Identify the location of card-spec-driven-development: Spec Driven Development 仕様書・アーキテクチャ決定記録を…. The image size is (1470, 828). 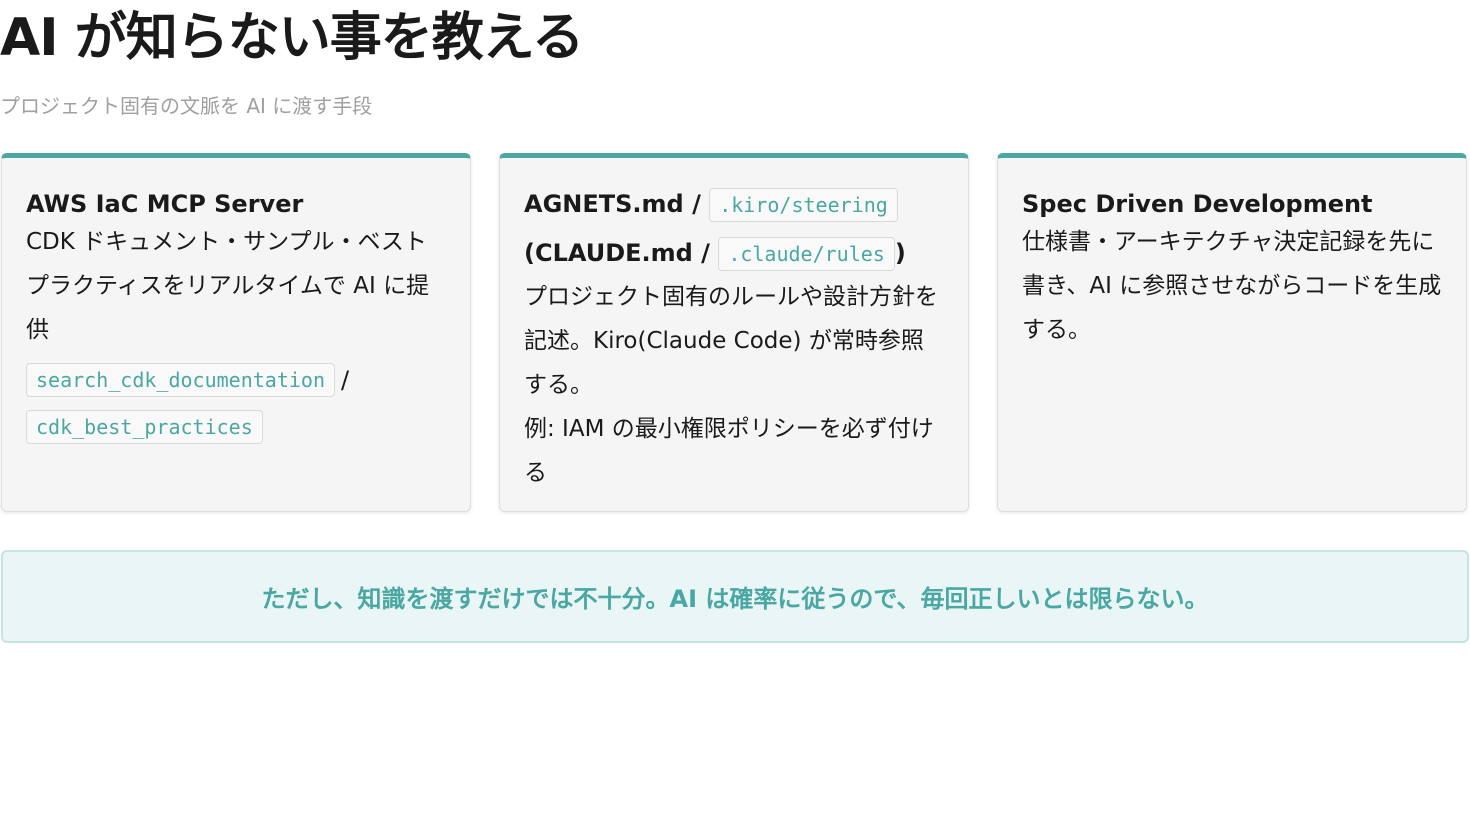
(1232, 332).